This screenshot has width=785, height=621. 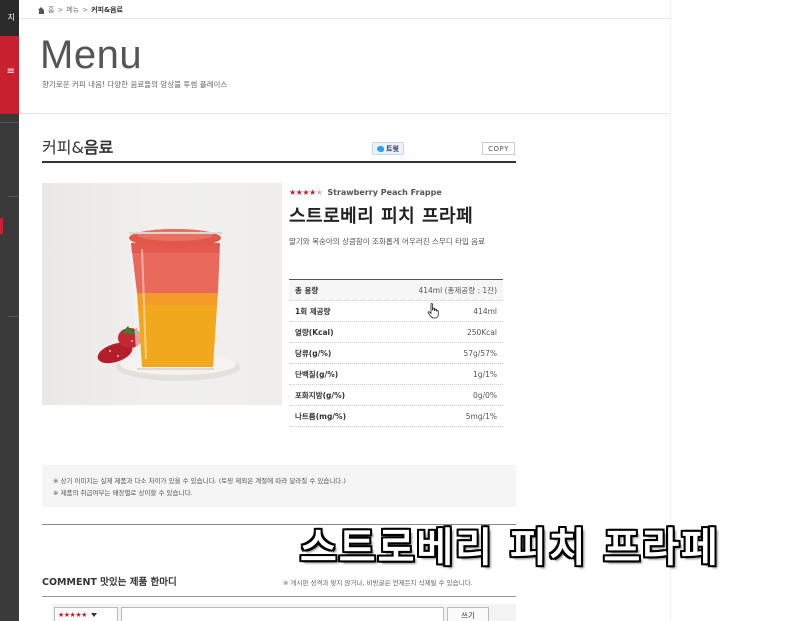 I want to click on nutrition-label: 포화지방(g/%), so click(x=320, y=395).